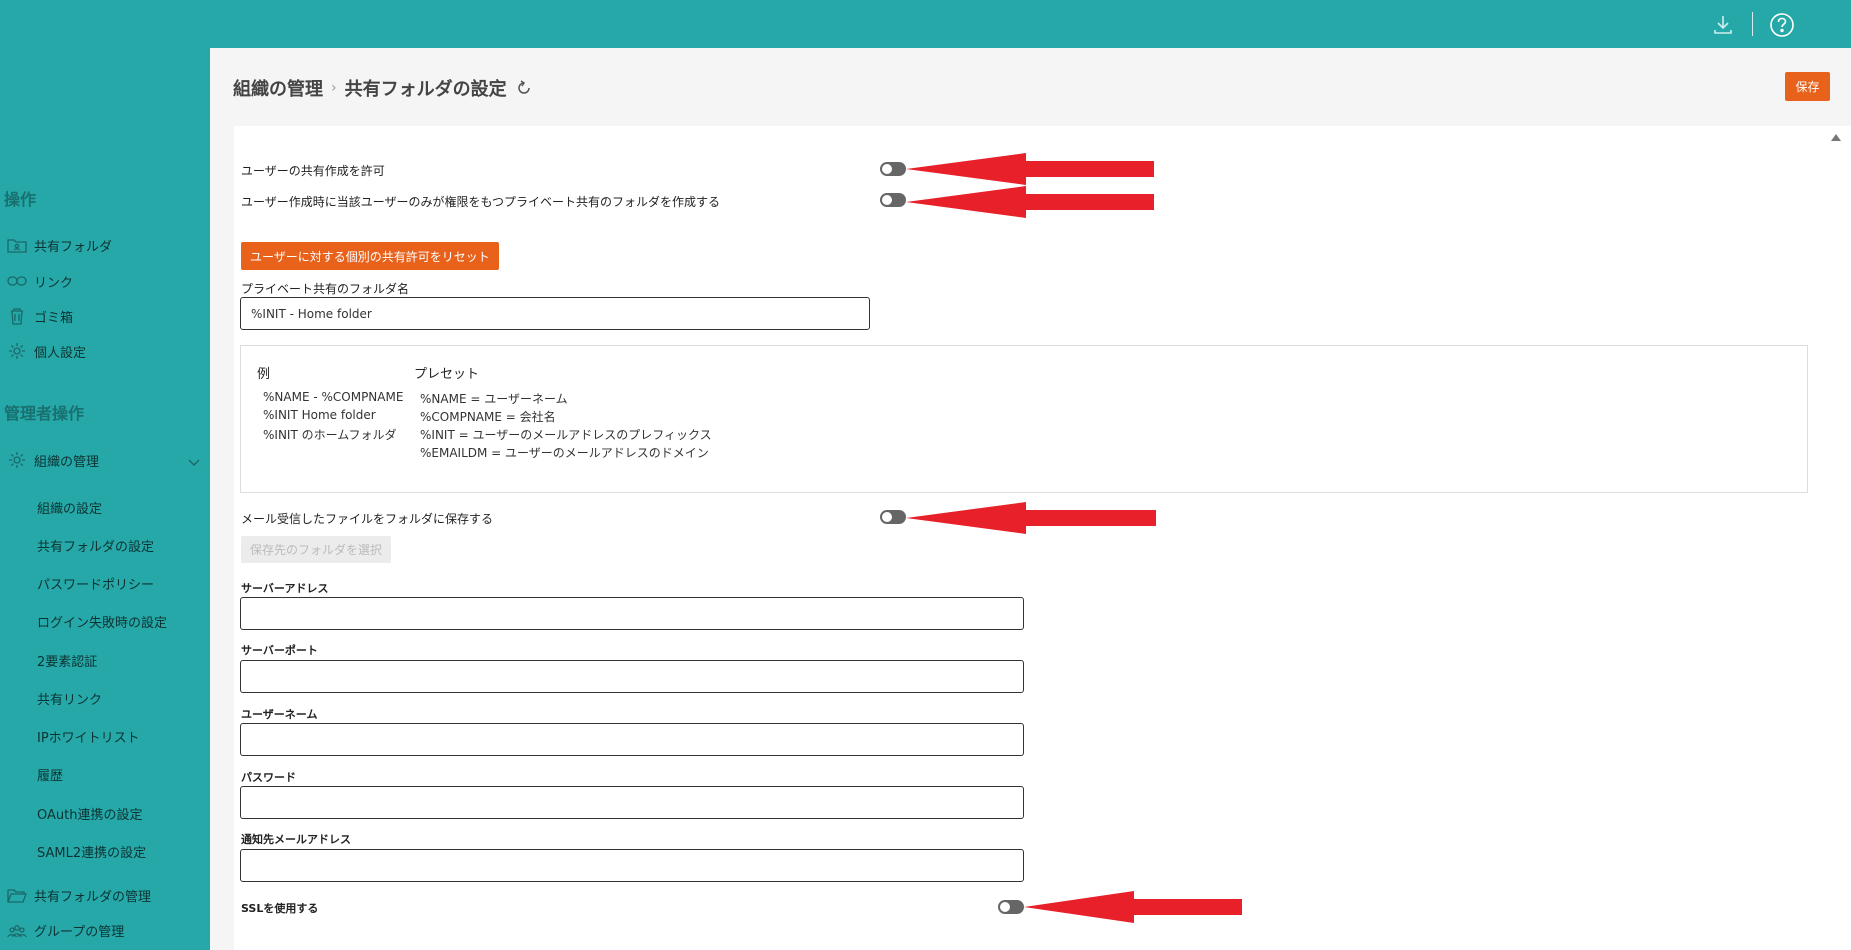 This screenshot has height=950, width=1851. I want to click on example-line: %INIT のホームフォルダ, so click(330, 435).